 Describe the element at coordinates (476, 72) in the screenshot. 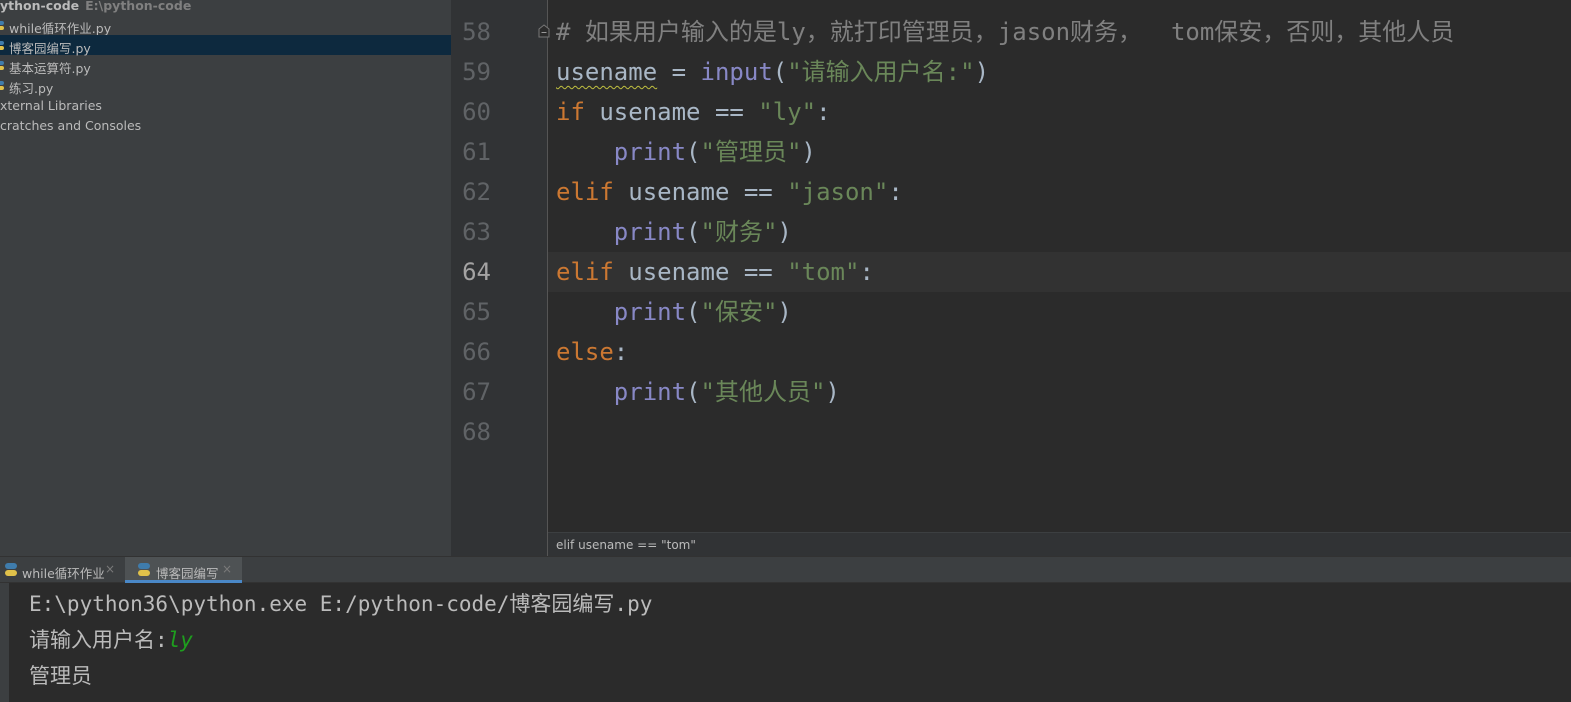

I see `line-number: 59` at that location.